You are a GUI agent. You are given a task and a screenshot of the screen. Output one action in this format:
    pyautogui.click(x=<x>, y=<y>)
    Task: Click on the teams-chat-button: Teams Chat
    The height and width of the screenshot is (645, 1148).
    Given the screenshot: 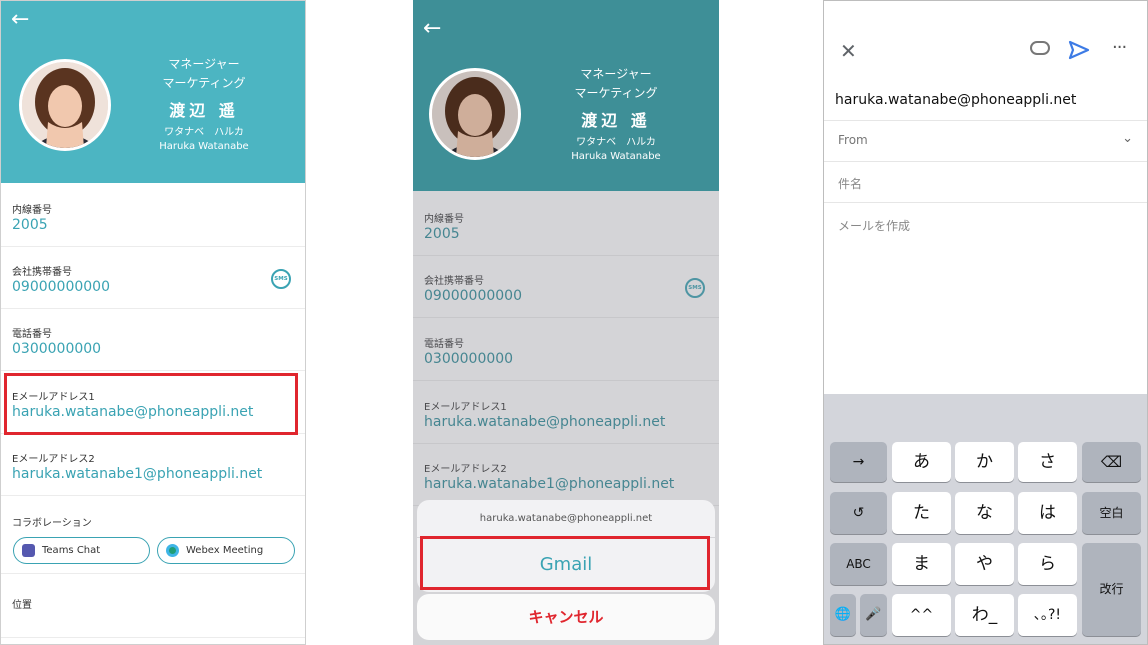 What is the action you would take?
    pyautogui.click(x=81, y=550)
    